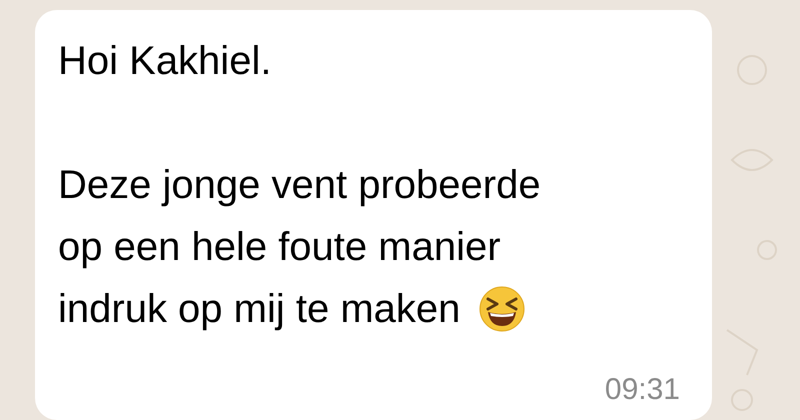 This screenshot has height=420, width=800. Describe the element at coordinates (279, 247) in the screenshot. I see `message-line: op een hele foute manier` at that location.